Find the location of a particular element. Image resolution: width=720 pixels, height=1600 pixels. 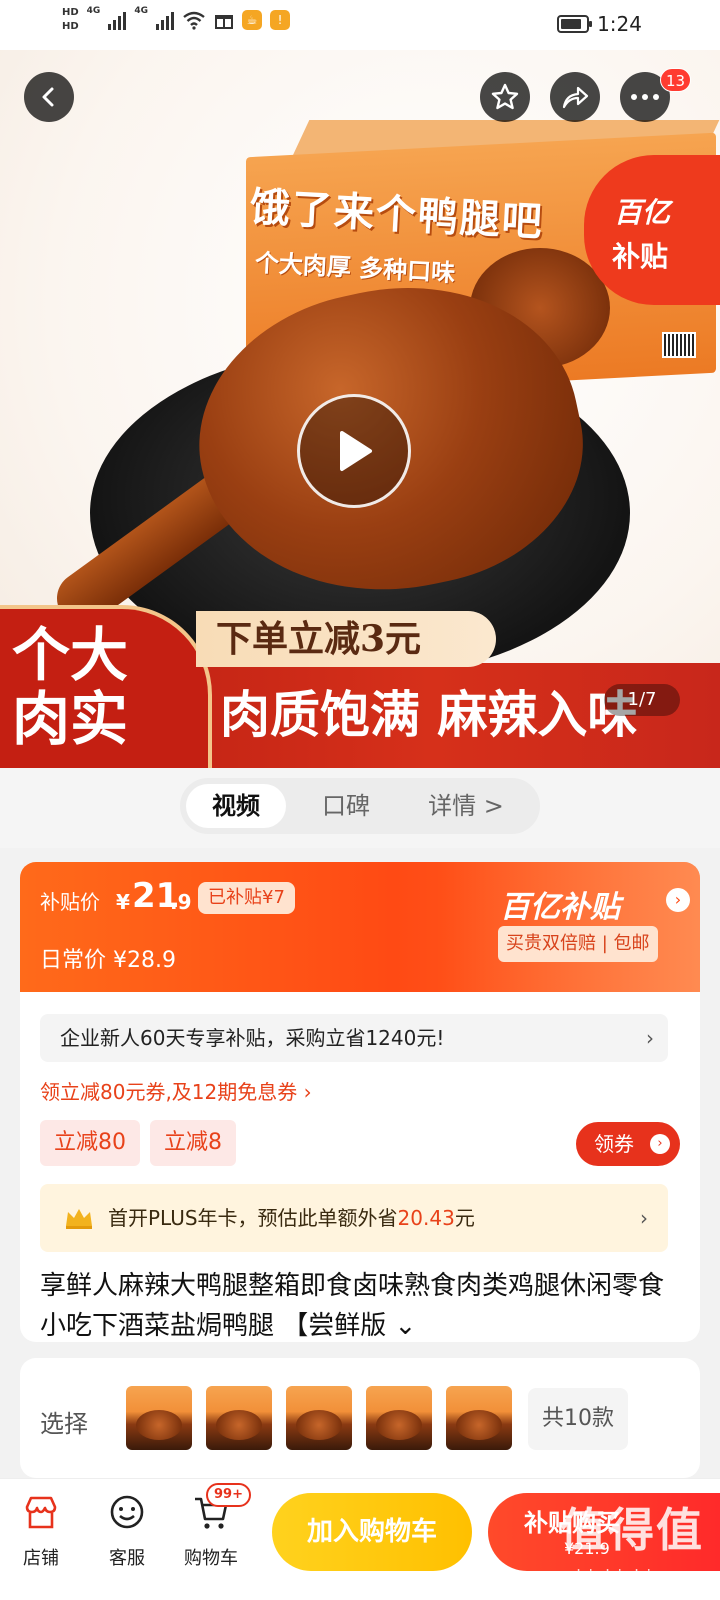

subsidy-tag: 百亿 补贴 is located at coordinates (652, 230).